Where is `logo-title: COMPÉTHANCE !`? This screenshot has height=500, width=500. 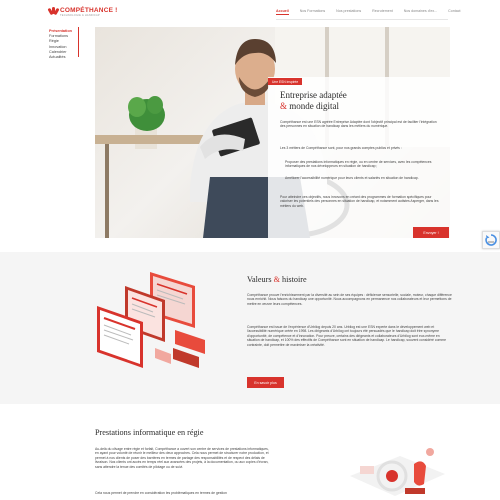
logo-title: COMPÉTHANCE ! is located at coordinates (89, 10).